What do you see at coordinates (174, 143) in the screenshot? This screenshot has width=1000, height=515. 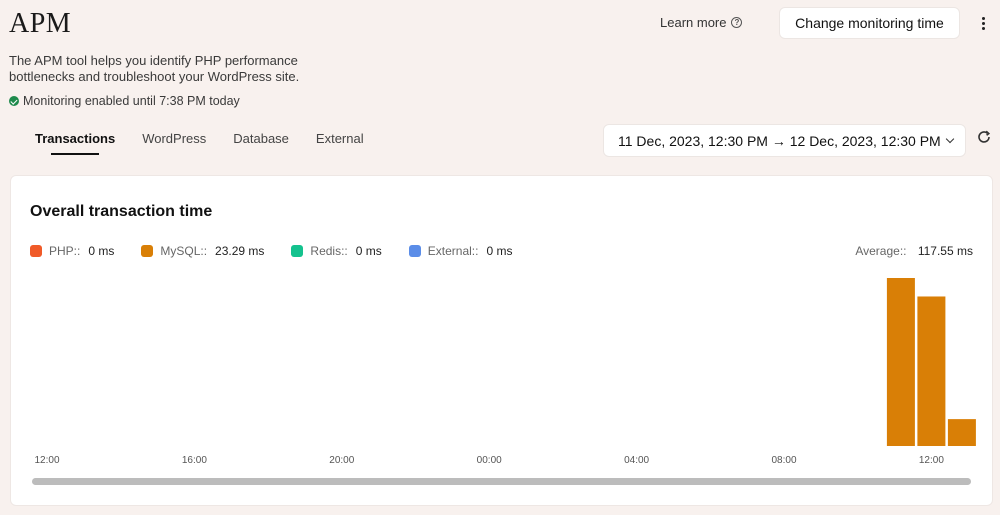 I see `tab-wordpress: WordPress` at bounding box center [174, 143].